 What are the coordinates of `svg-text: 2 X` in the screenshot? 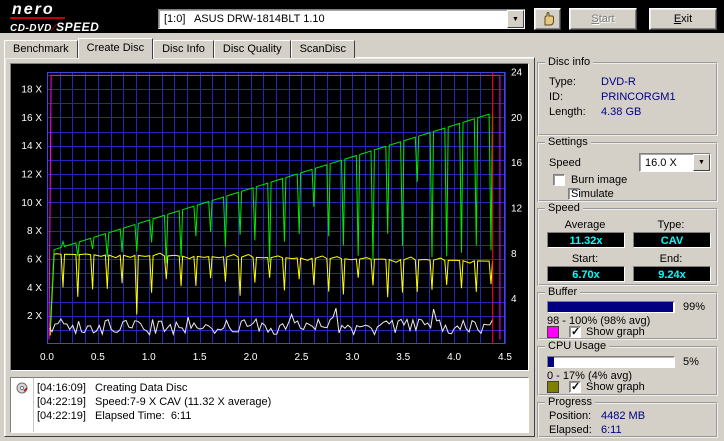 It's located at (34, 316).